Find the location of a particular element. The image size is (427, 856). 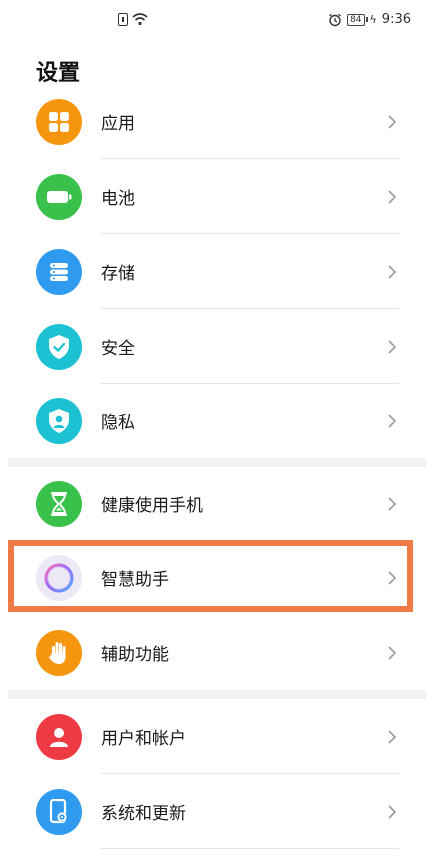

hourglass-icon is located at coordinates (59, 503).